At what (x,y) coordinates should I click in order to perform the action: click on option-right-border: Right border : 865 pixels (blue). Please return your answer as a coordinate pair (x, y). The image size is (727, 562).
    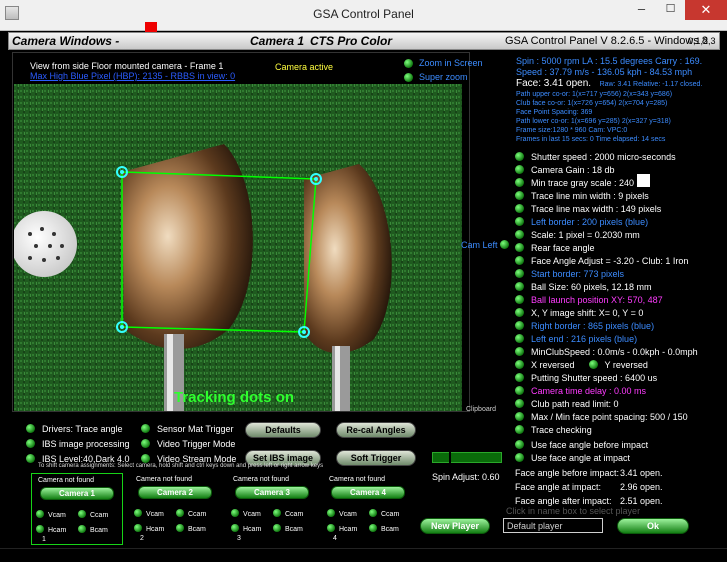
    Looking at the image, I should click on (584, 327).